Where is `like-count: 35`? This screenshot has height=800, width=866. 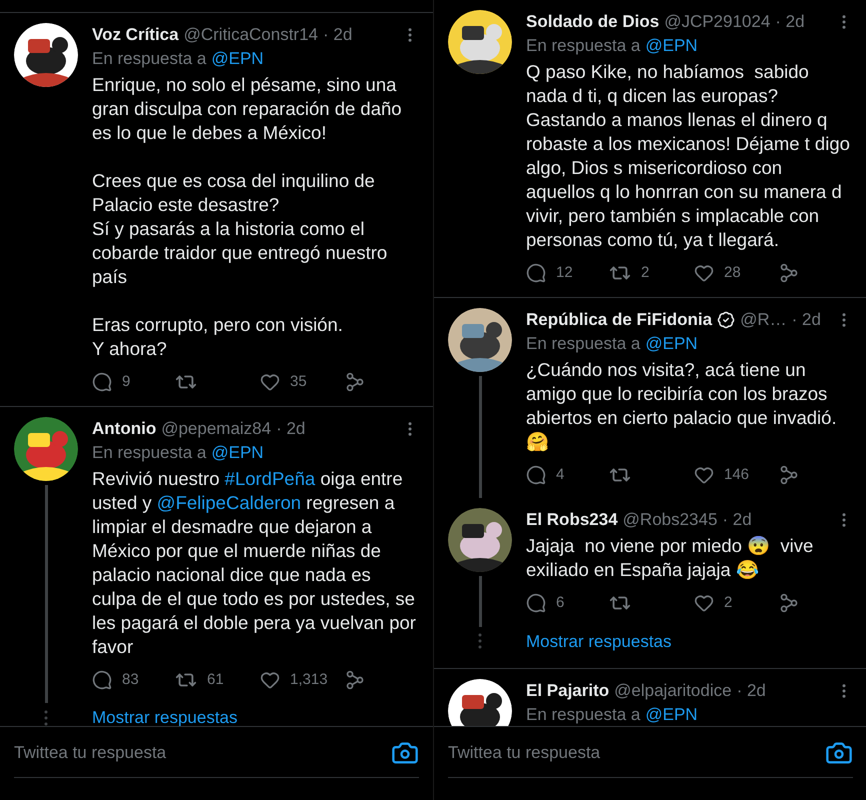 like-count: 35 is located at coordinates (298, 382).